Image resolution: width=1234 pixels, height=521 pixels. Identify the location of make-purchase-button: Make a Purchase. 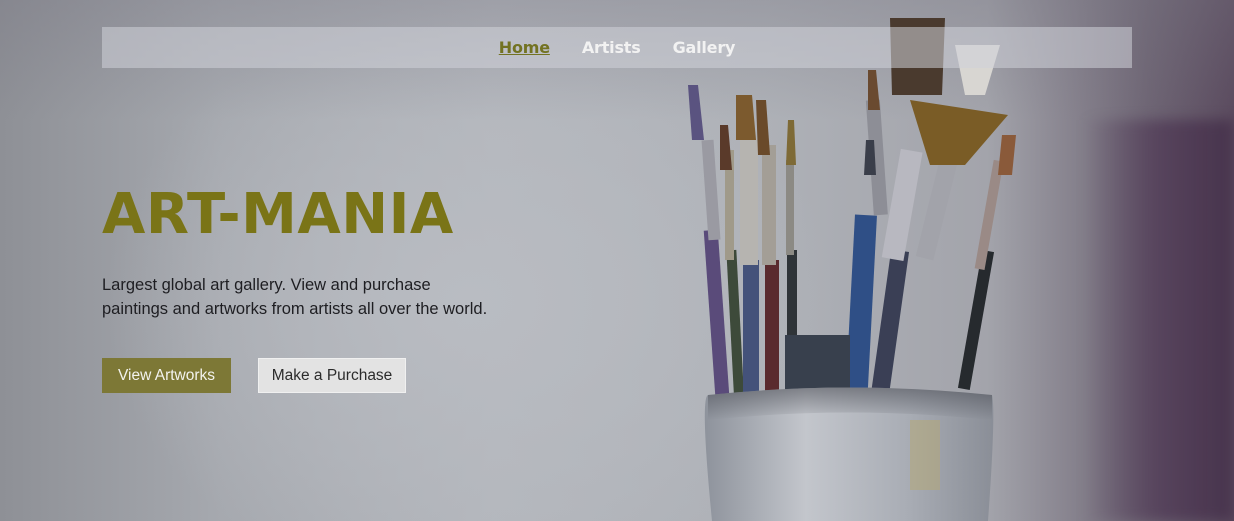
(332, 375).